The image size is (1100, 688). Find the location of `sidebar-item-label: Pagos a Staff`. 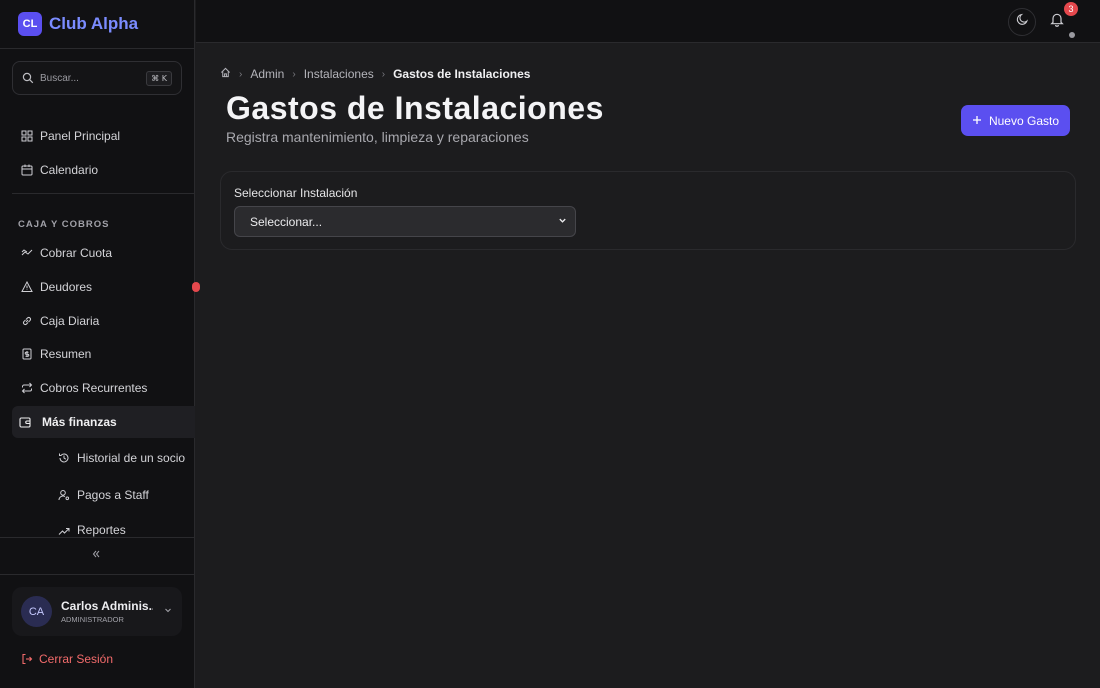

sidebar-item-label: Pagos a Staff is located at coordinates (113, 495).